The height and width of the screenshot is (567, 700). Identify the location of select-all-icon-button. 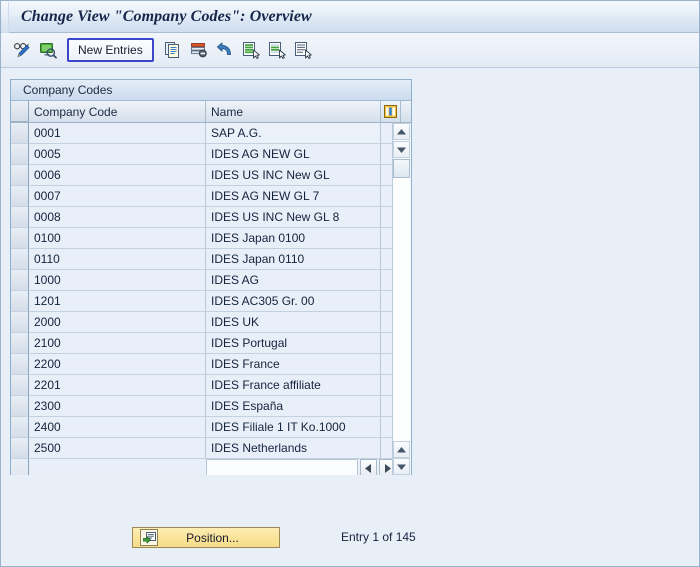
(251, 50).